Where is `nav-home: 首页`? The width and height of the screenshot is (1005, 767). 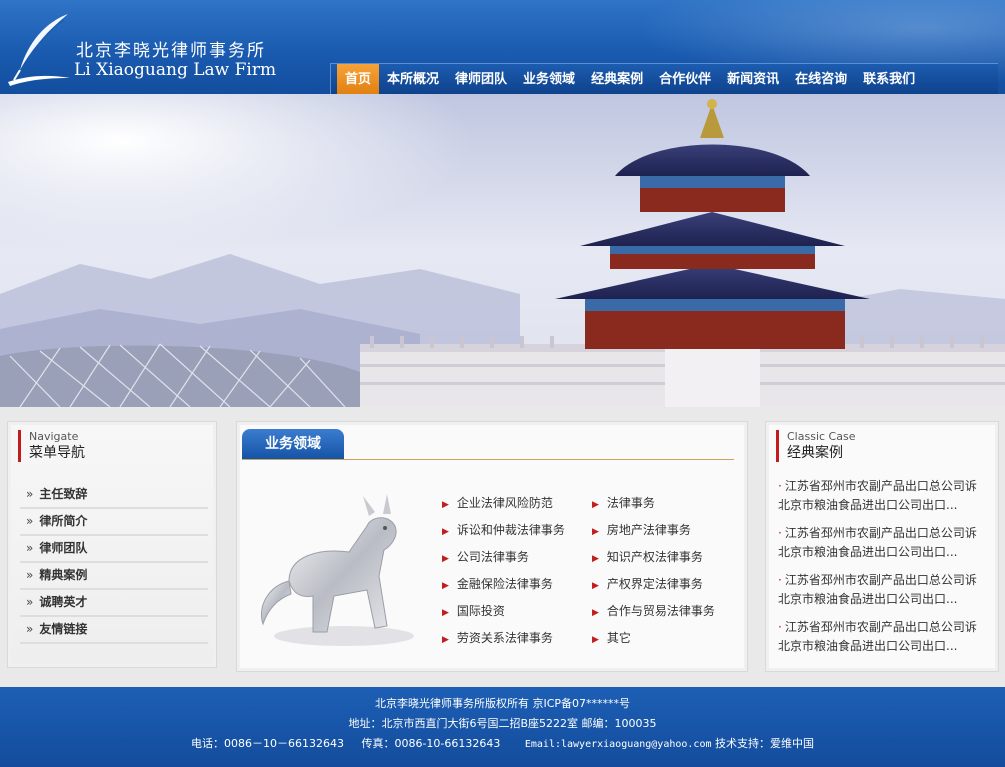 nav-home: 首页 is located at coordinates (358, 78).